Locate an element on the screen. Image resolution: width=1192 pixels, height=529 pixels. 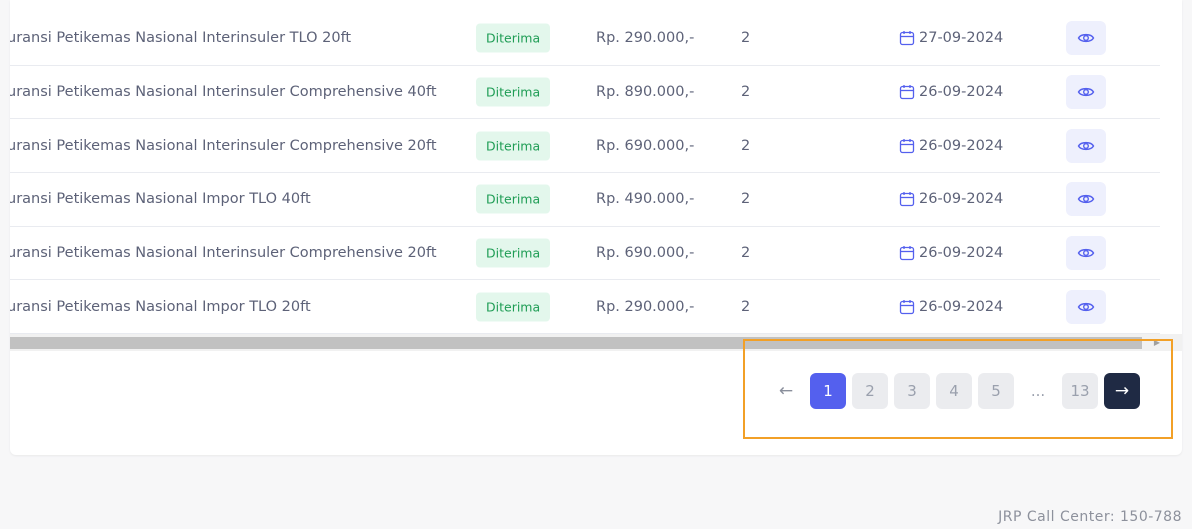
page-button-4: 4 is located at coordinates (954, 391).